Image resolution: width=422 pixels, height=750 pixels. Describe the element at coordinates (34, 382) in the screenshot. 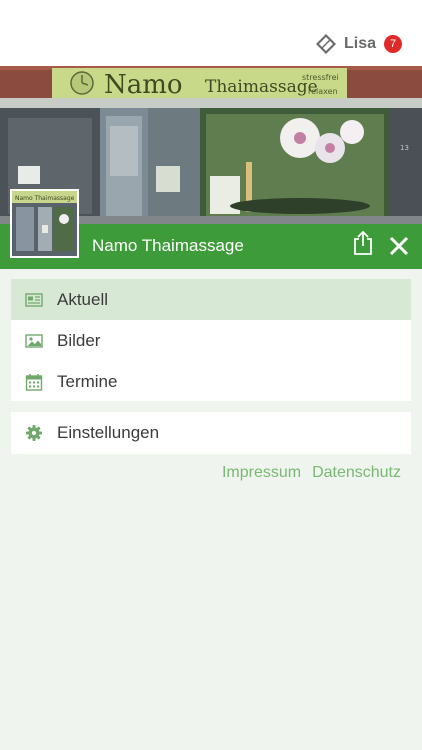

I see `calendar-icon` at that location.